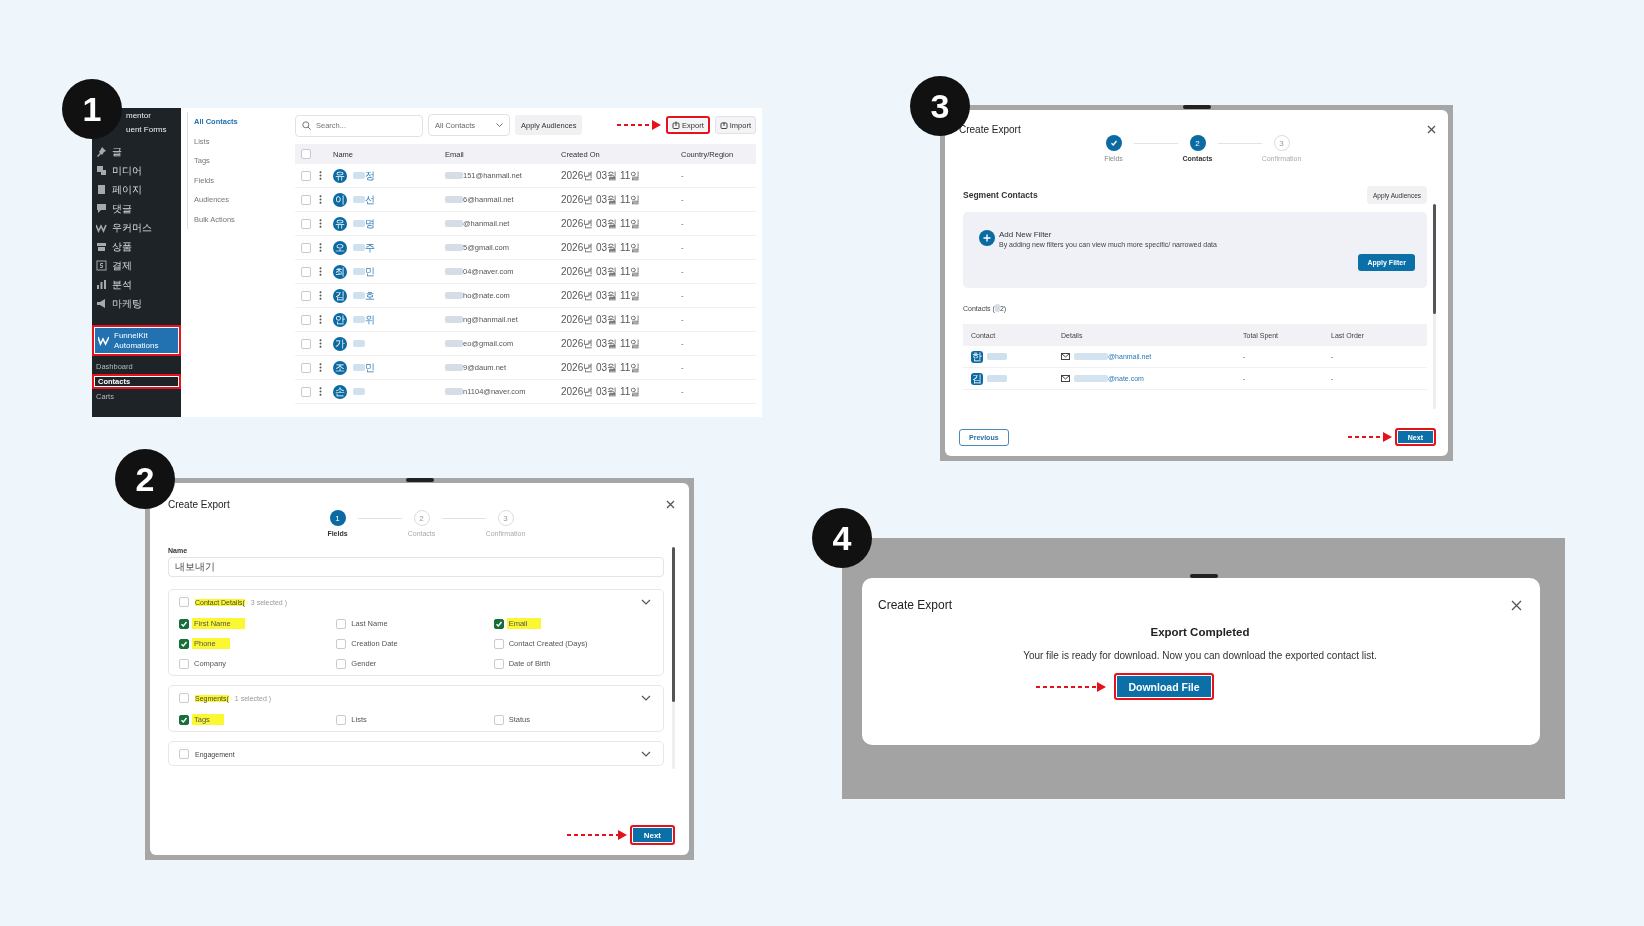  Describe the element at coordinates (101, 151) in the screenshot. I see `pin-icon` at that location.